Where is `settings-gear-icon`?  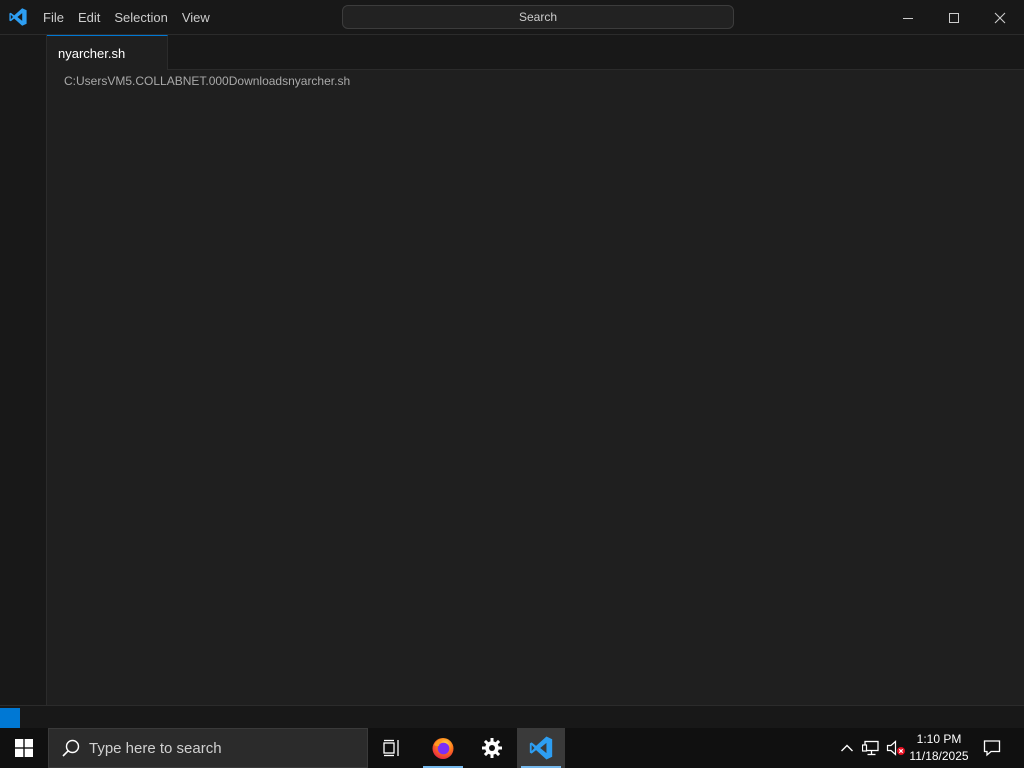
settings-gear-icon is located at coordinates (492, 748).